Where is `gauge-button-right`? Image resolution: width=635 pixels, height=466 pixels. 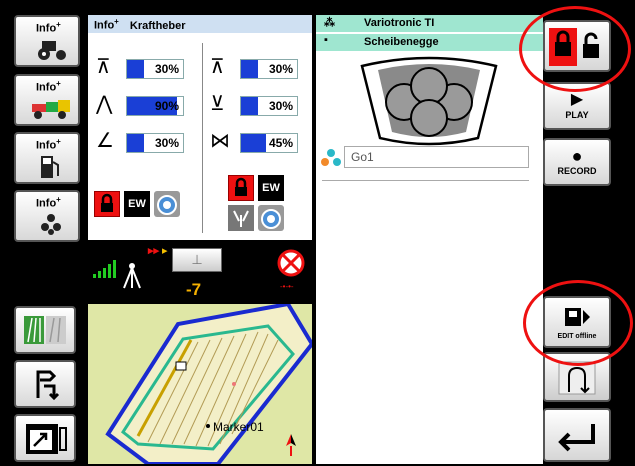
gauge-button-right is located at coordinates (271, 218).